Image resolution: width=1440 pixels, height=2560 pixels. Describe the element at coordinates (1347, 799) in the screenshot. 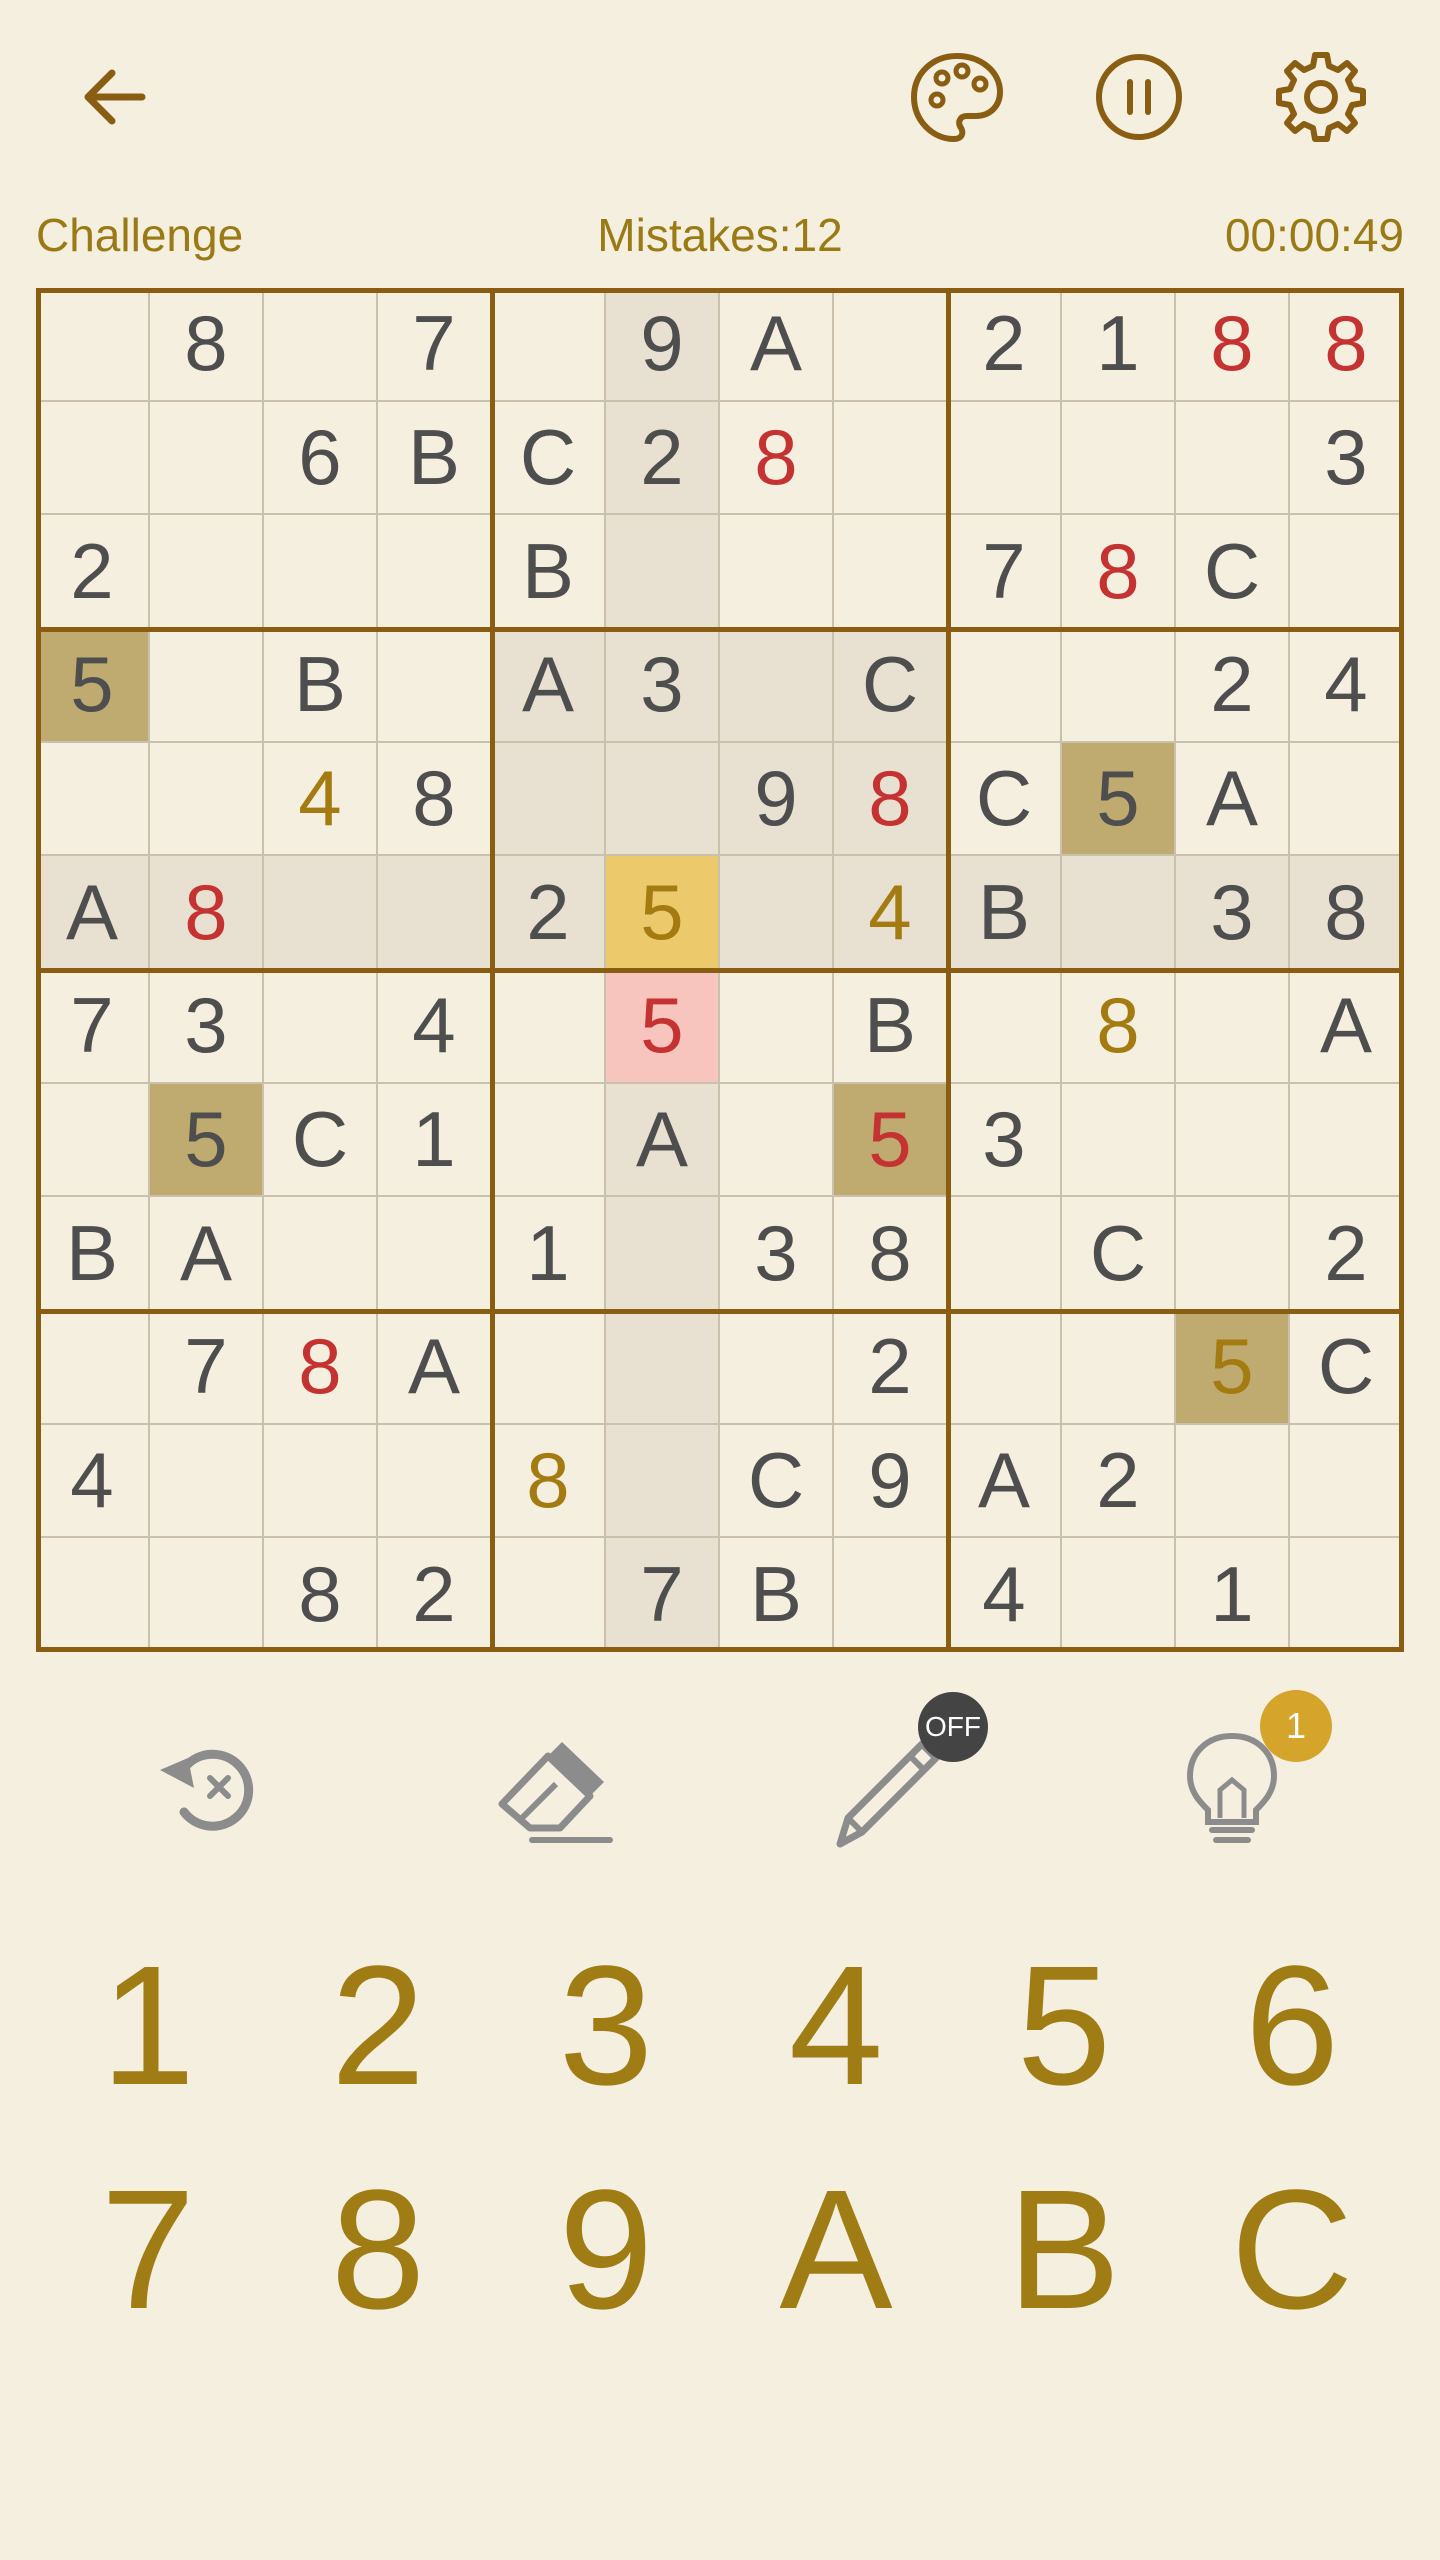

I see `board-cell-r4-c11` at that location.